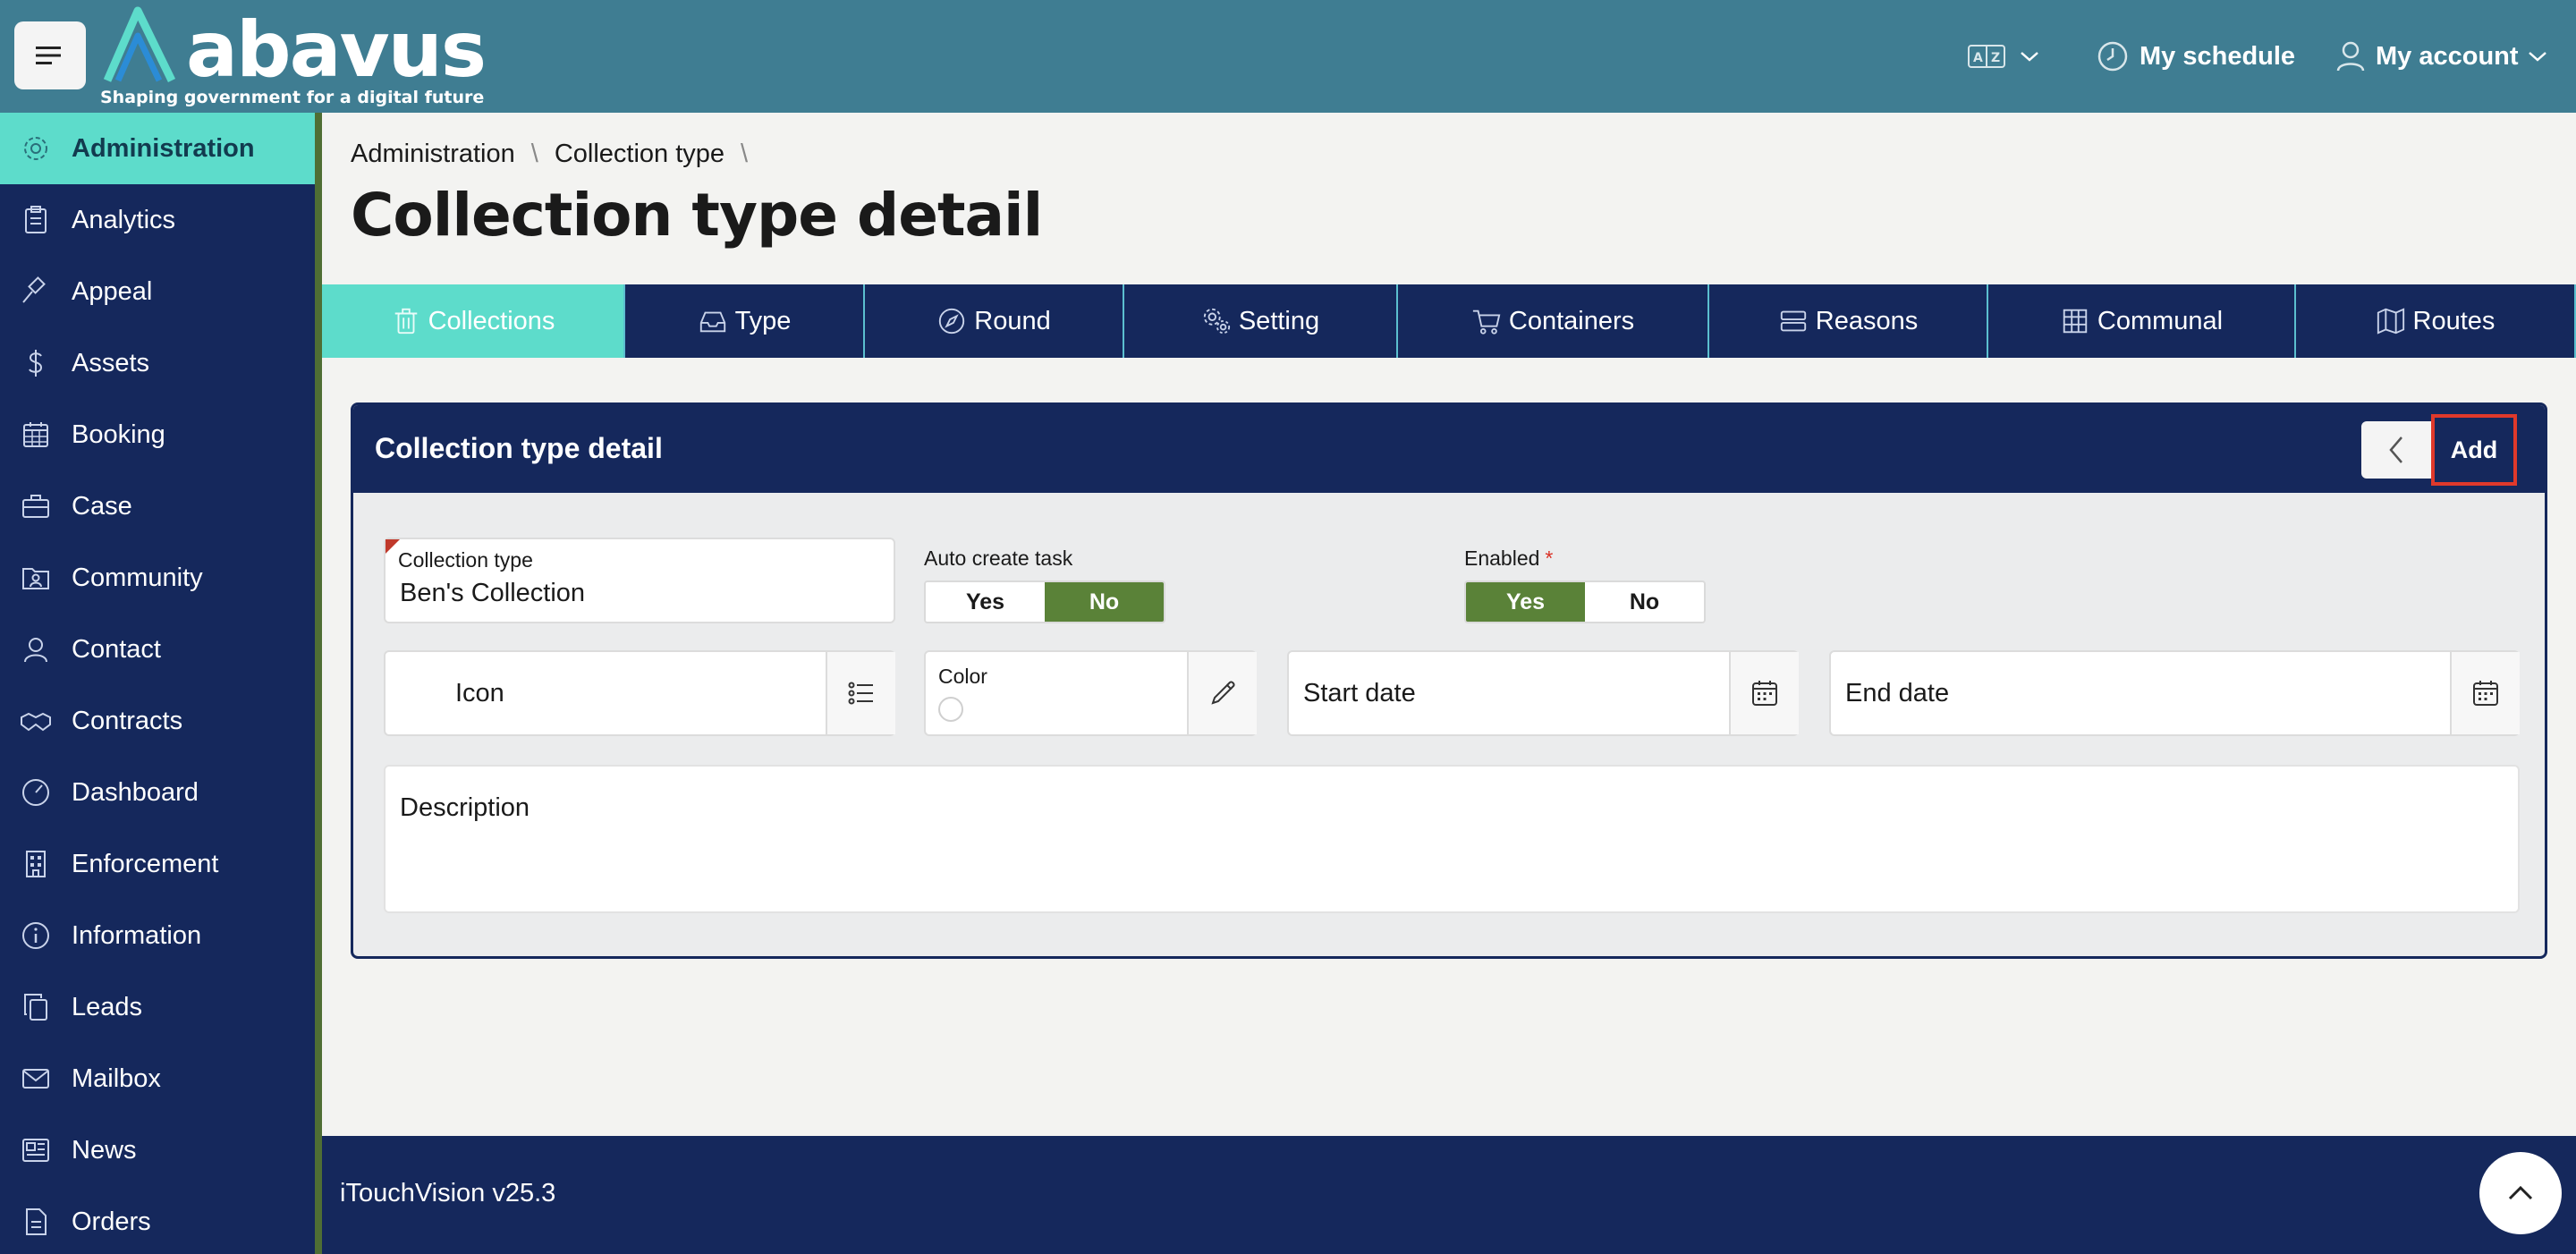 The height and width of the screenshot is (1254, 2576). What do you see at coordinates (950, 709) in the screenshot?
I see `color-swatch` at bounding box center [950, 709].